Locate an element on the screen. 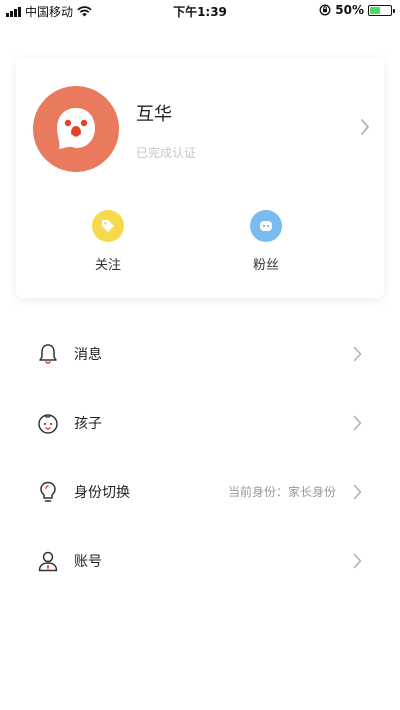 This screenshot has height=710, width=400. follow-stat: 关注 is located at coordinates (108, 241).